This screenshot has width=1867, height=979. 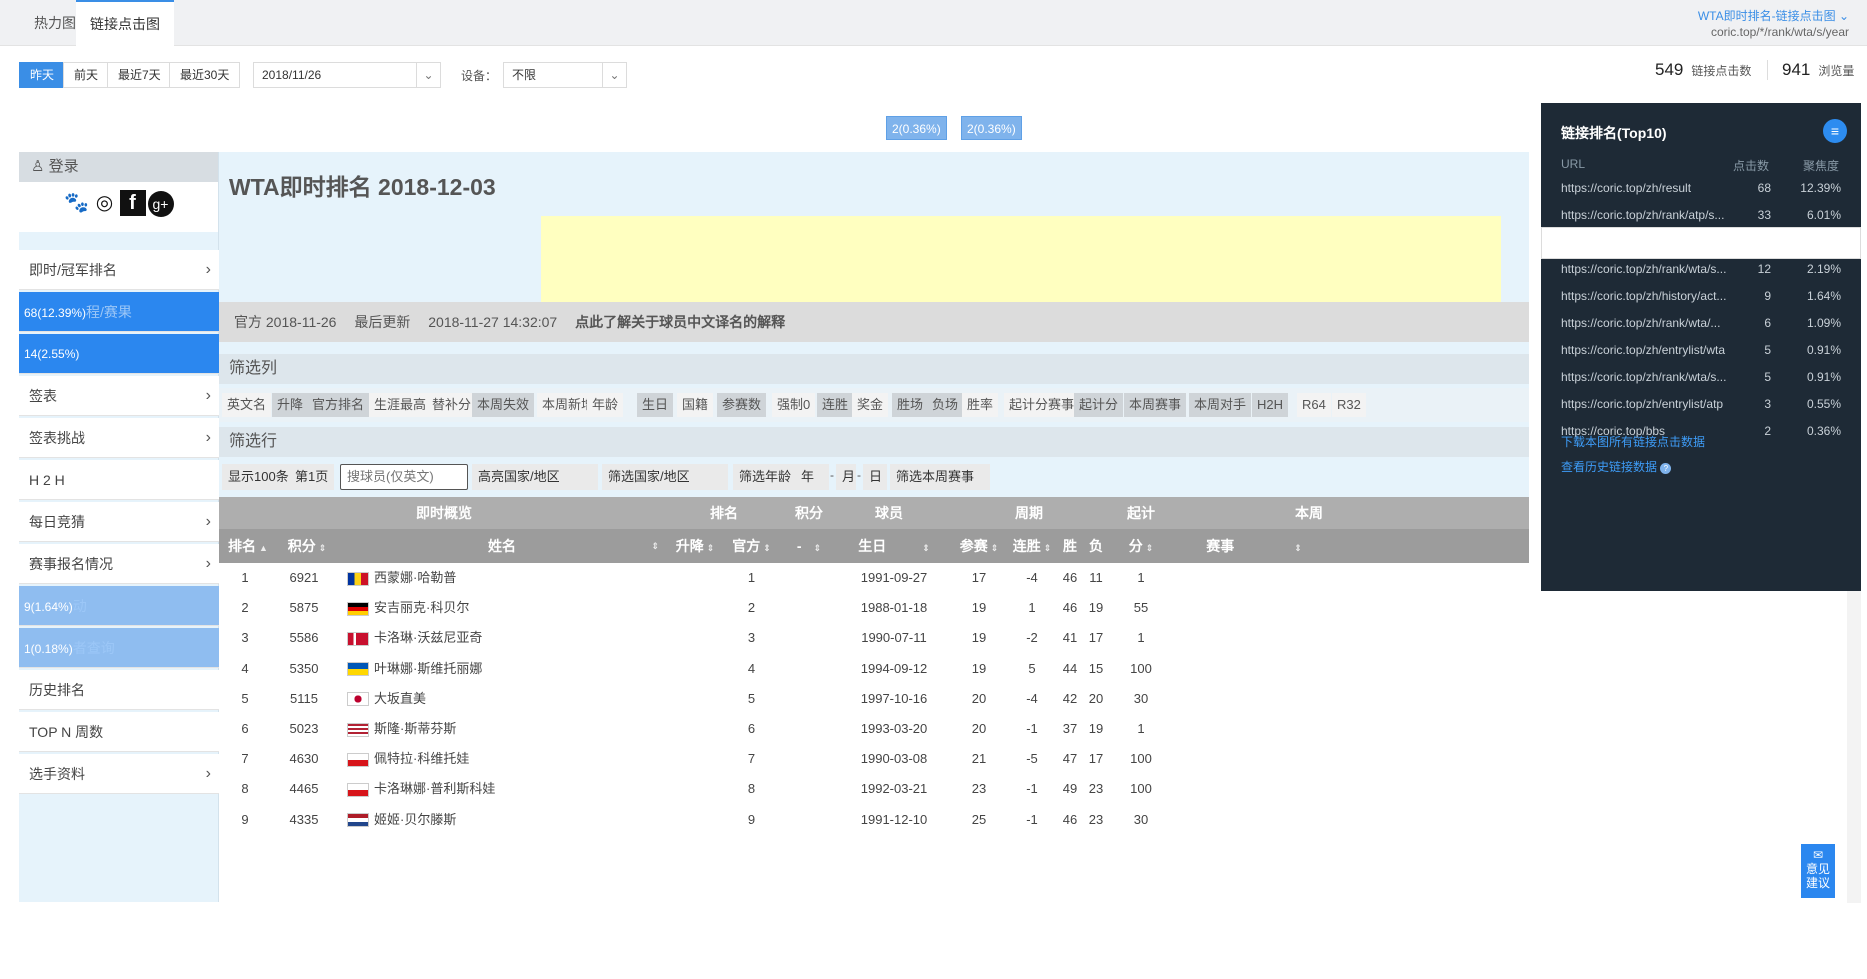 What do you see at coordinates (290, 405) in the screenshot?
I see `column-filter-chip: 升降` at bounding box center [290, 405].